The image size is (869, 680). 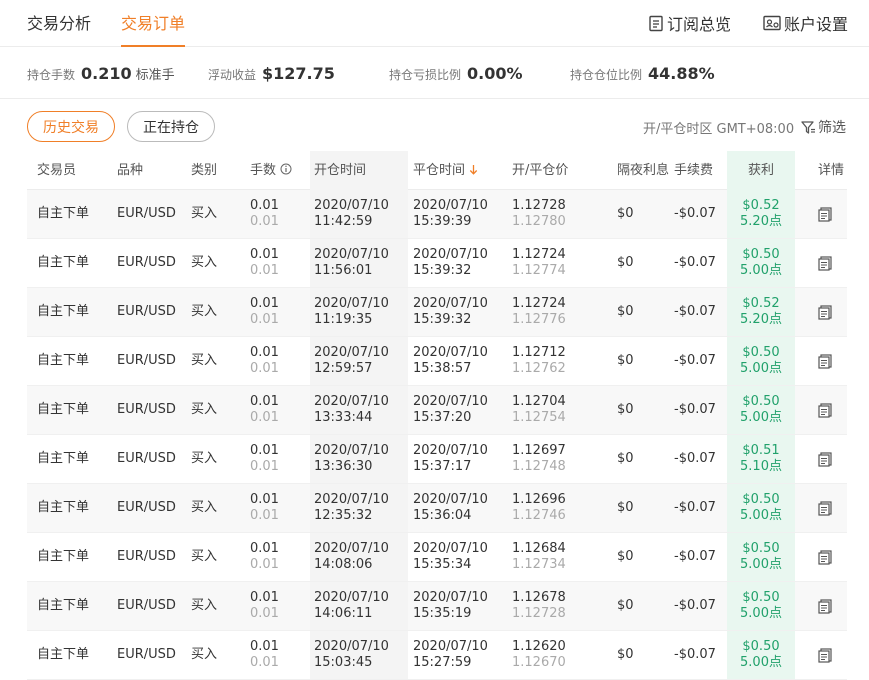 What do you see at coordinates (539, 466) in the screenshot?
I see `close-price: 1.12748` at bounding box center [539, 466].